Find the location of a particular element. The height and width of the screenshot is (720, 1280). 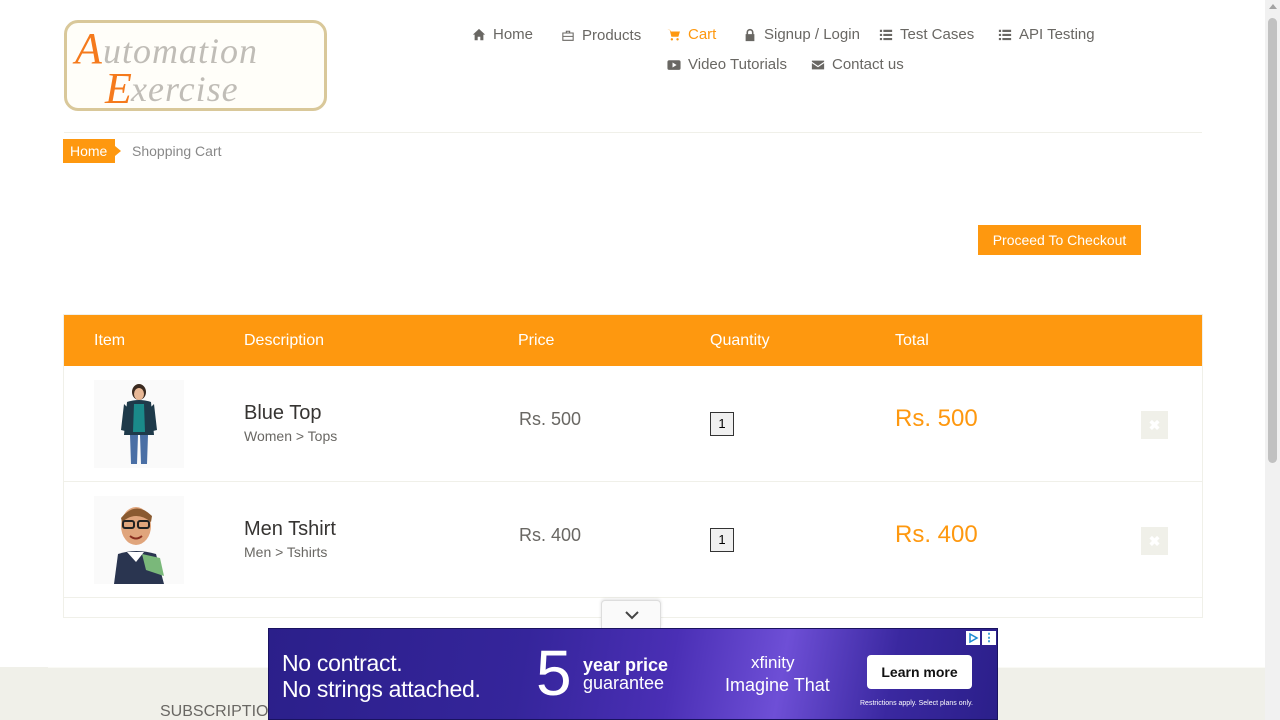

envelope-icon is located at coordinates (818, 64).